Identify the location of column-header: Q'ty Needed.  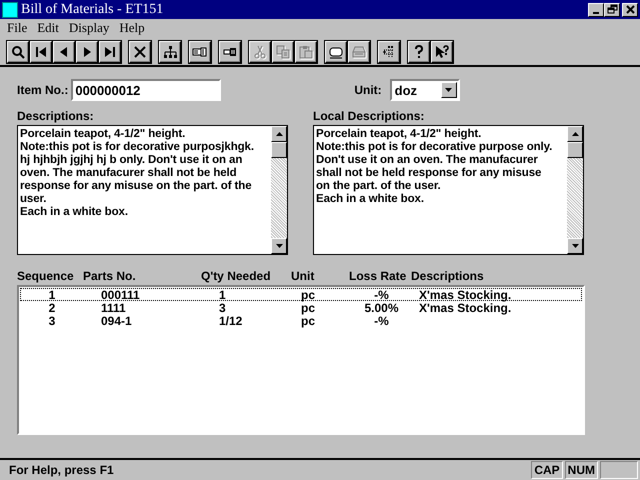
(236, 276).